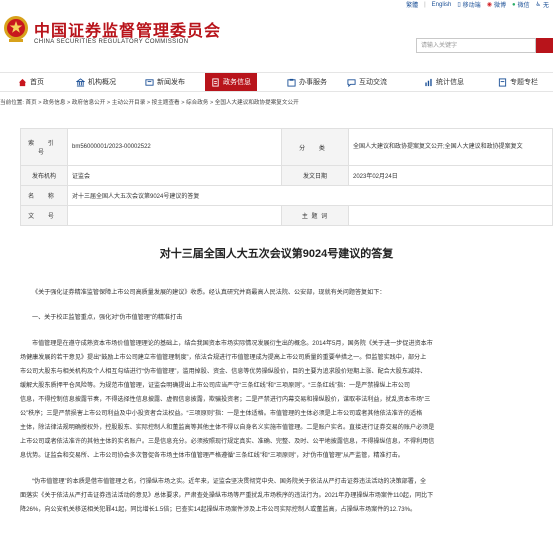 The height and width of the screenshot is (543, 553). Describe the element at coordinates (450, 175) in the screenshot. I see `date-value: 2023年02月24日` at that location.